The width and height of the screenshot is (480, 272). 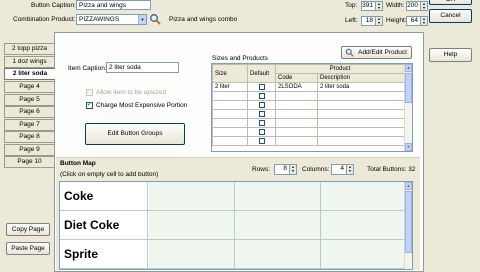 What do you see at coordinates (89, 105) in the screenshot?
I see `charge-most-expensive-checkbox: ✓` at bounding box center [89, 105].